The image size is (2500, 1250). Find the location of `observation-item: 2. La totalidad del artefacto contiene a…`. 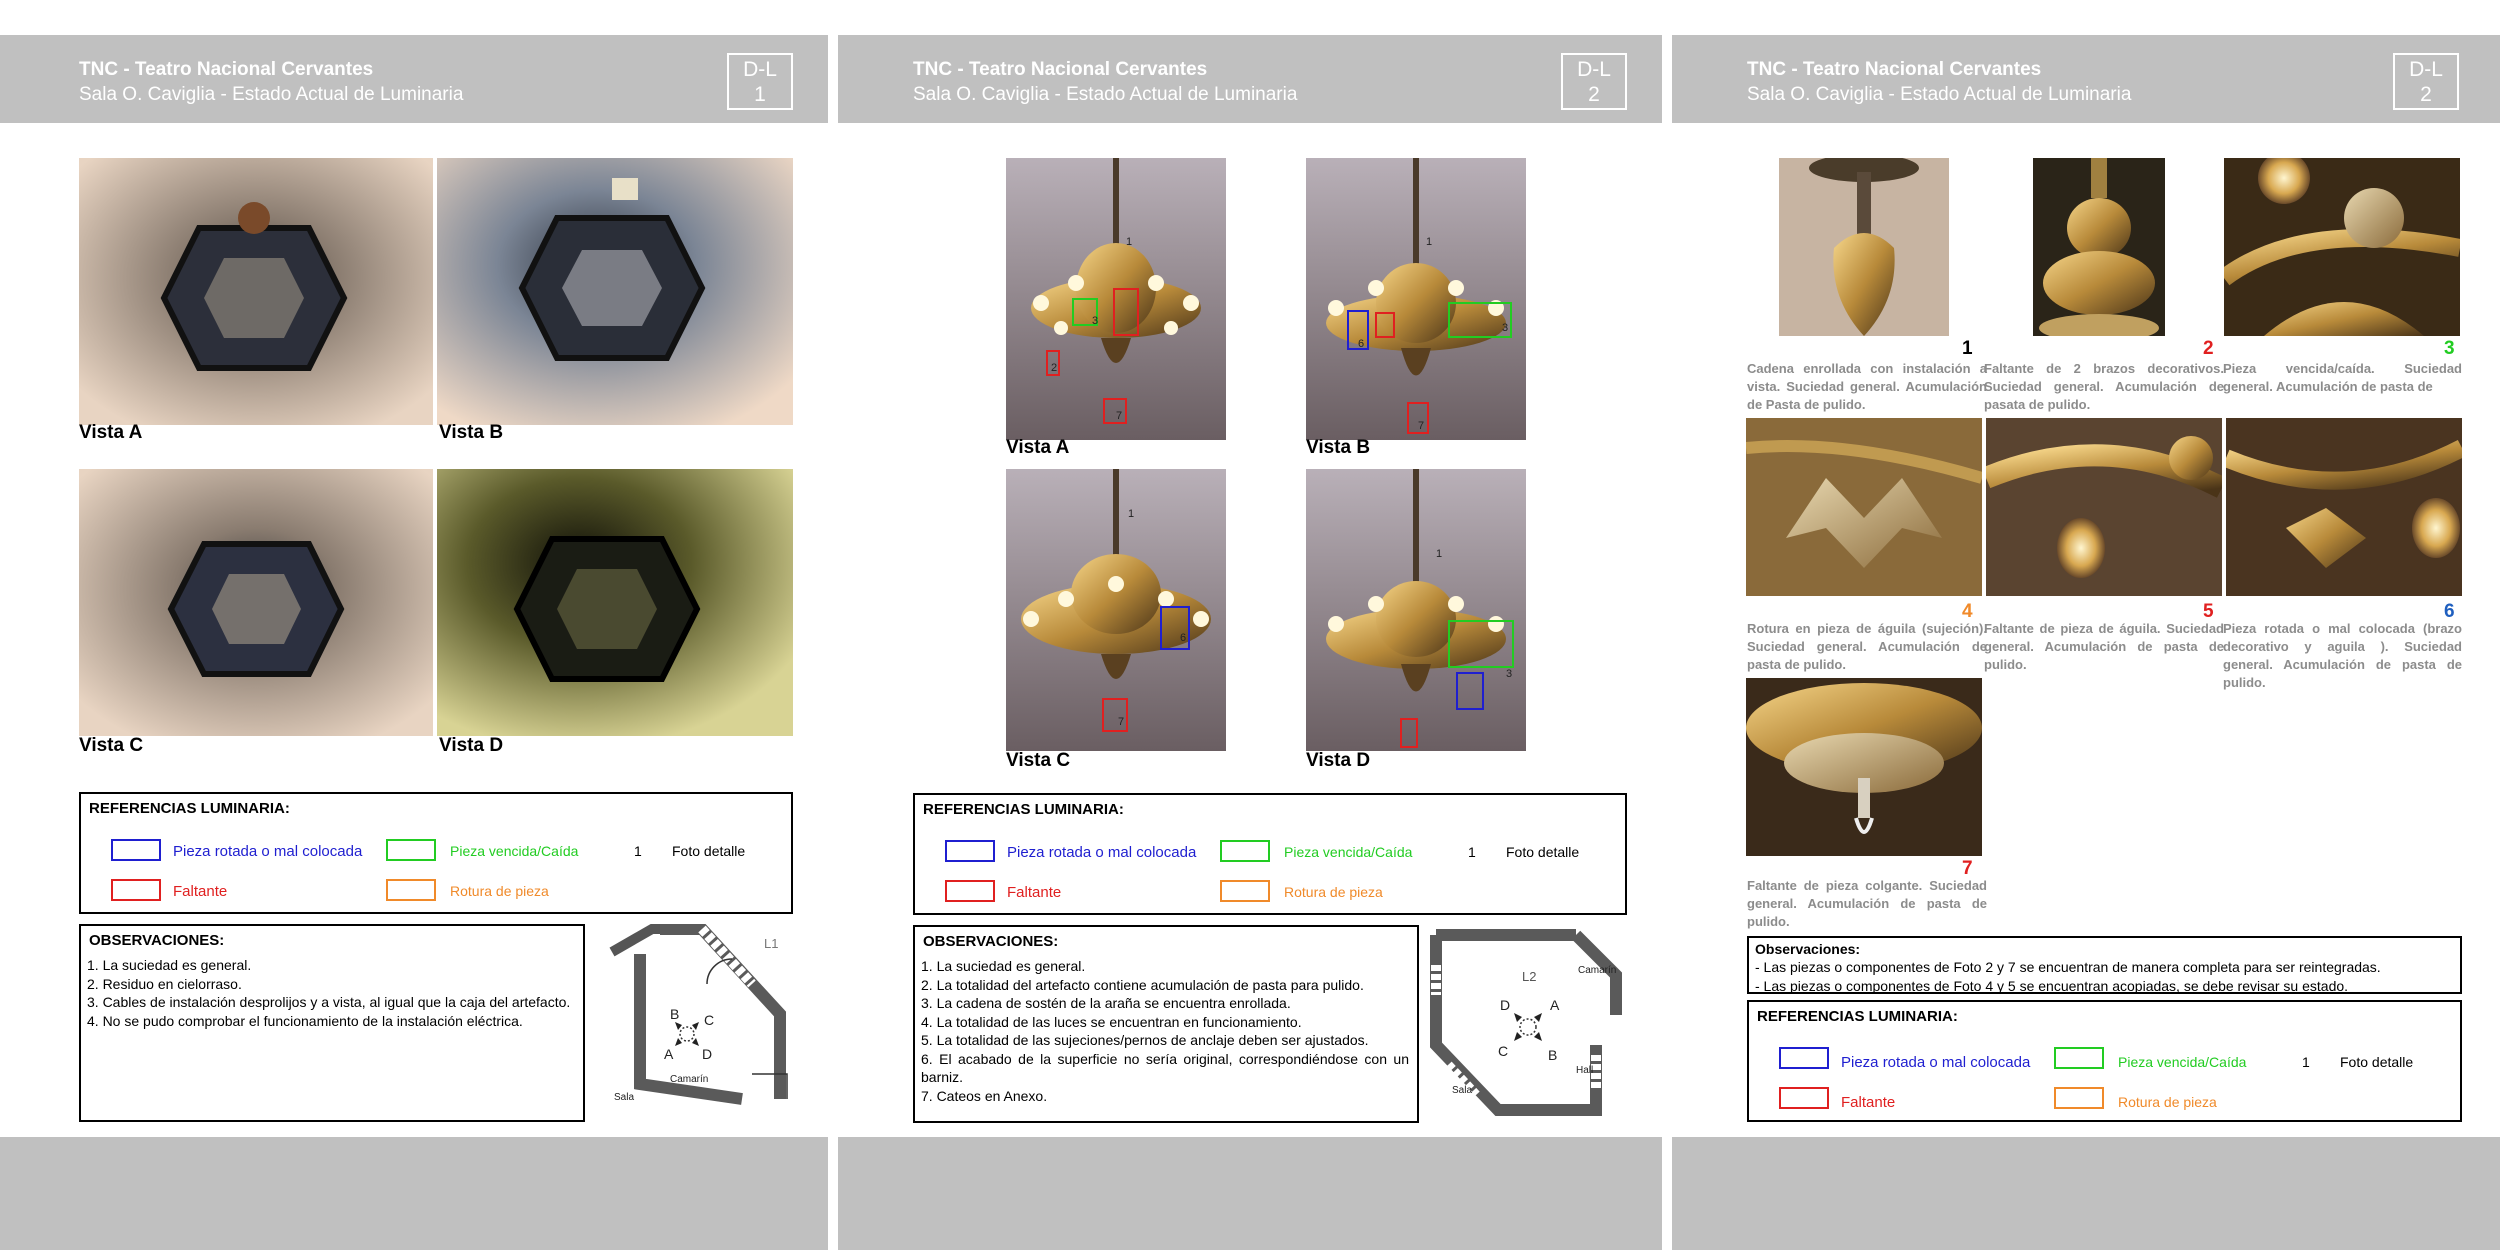

observation-item: 2. La totalidad del artefacto contiene a… is located at coordinates (1142, 984).